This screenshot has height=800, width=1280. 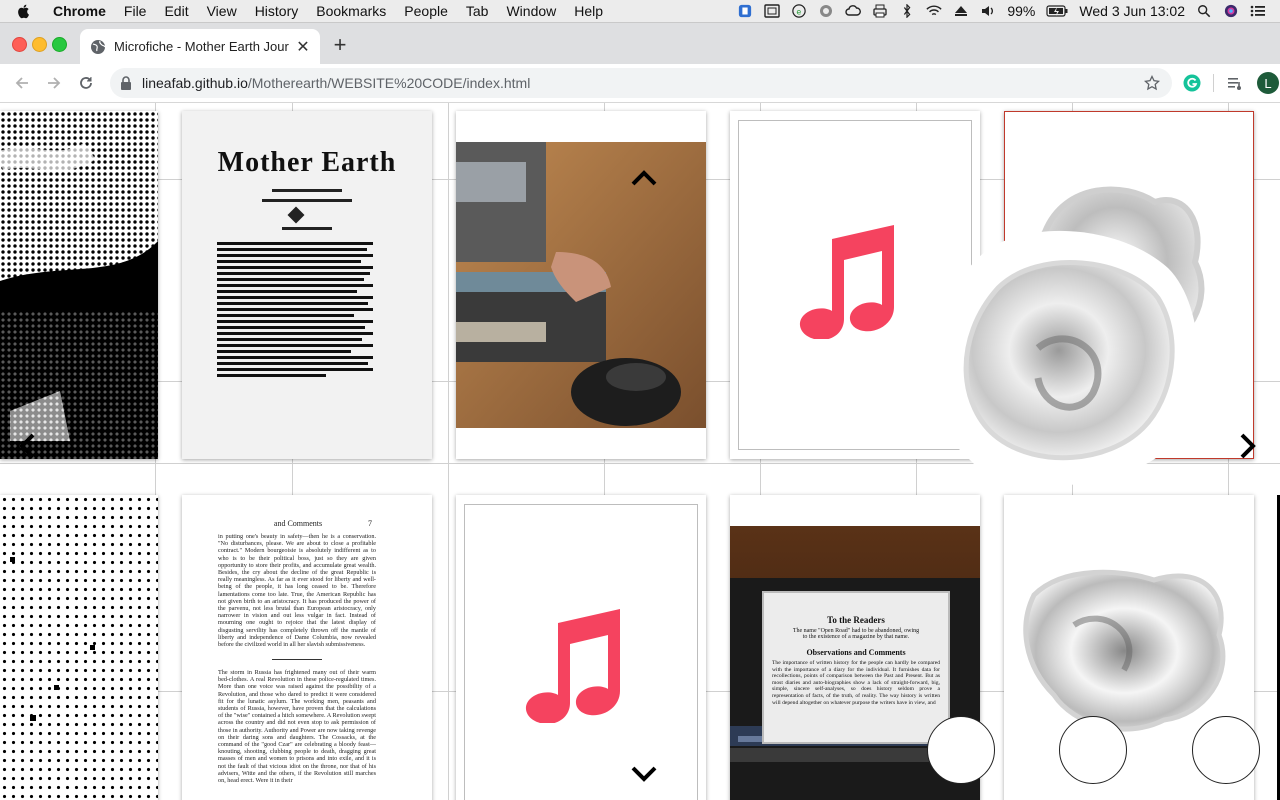 I want to click on lock-icon, so click(x=126, y=83).